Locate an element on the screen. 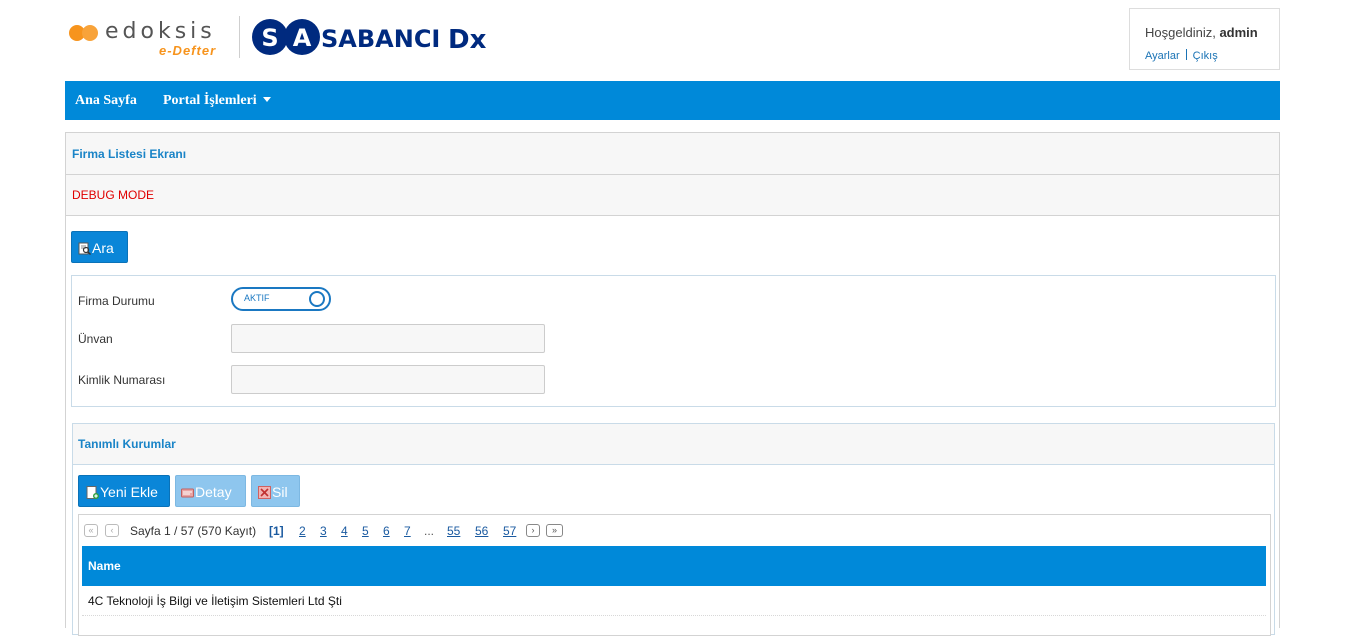 Image resolution: width=1347 pixels, height=636 pixels. page-link: 5 is located at coordinates (365, 531).